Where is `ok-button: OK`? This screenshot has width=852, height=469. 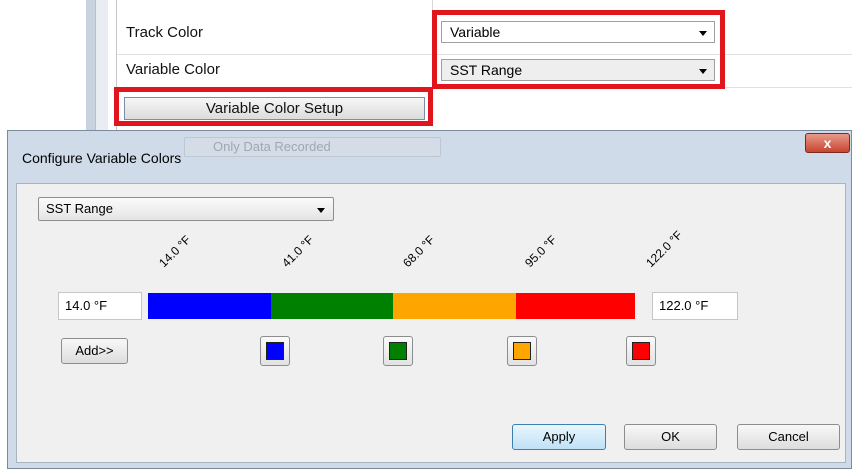 ok-button: OK is located at coordinates (670, 437).